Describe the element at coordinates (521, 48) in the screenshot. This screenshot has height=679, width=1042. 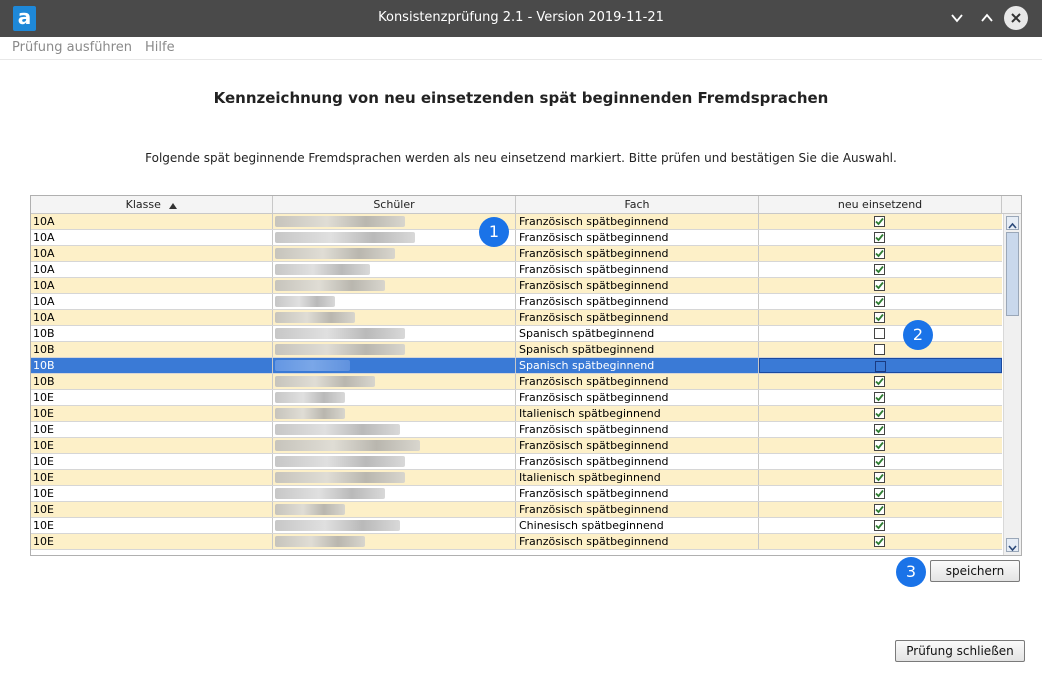
I see `menu-bar: Prüfung ausführen Hilfe` at that location.